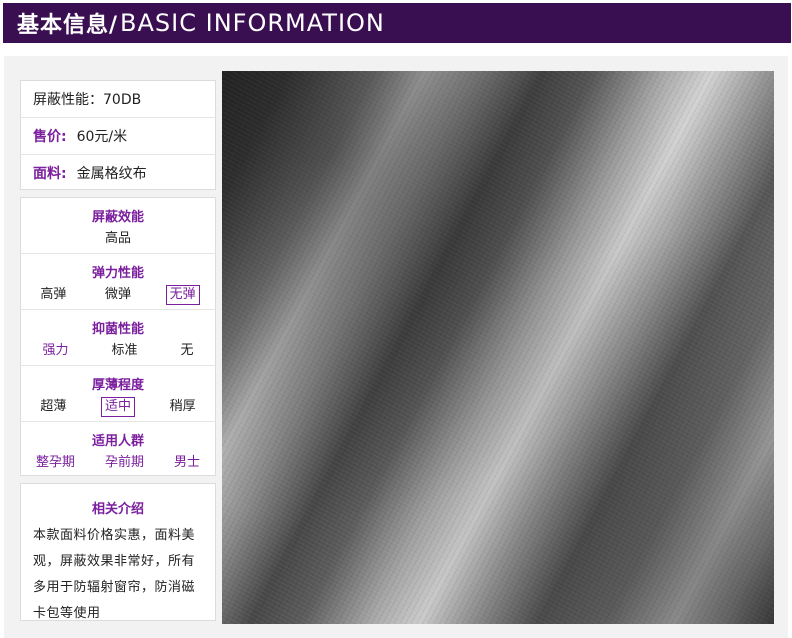 Image resolution: width=792 pixels, height=638 pixels. What do you see at coordinates (118, 394) in the screenshot?
I see `attr-thickness: 厚薄程度 超薄 适中 稍厚` at bounding box center [118, 394].